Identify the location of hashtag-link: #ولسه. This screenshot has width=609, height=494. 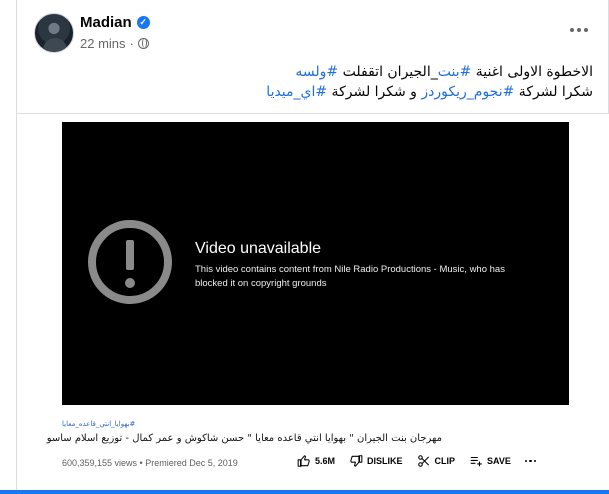
(316, 72).